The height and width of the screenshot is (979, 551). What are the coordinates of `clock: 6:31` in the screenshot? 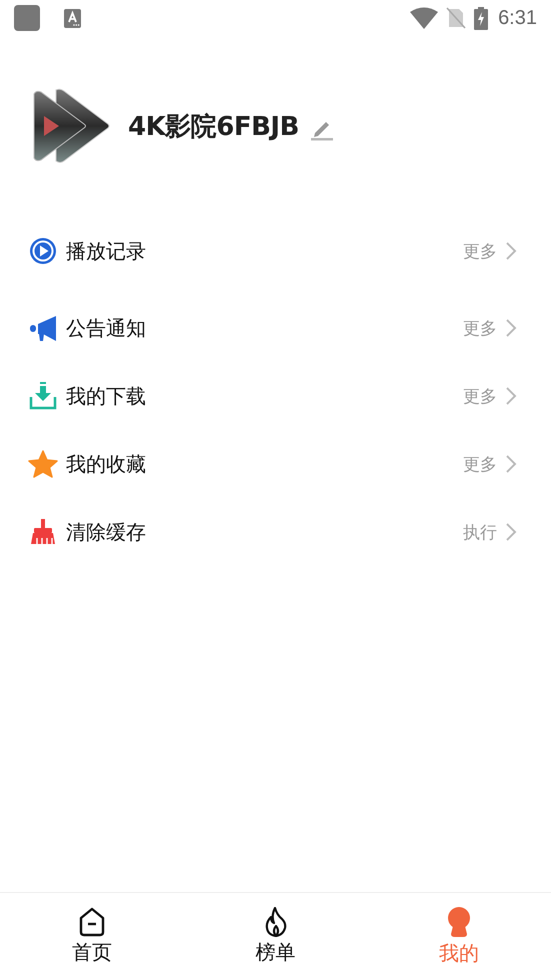 It's located at (517, 18).